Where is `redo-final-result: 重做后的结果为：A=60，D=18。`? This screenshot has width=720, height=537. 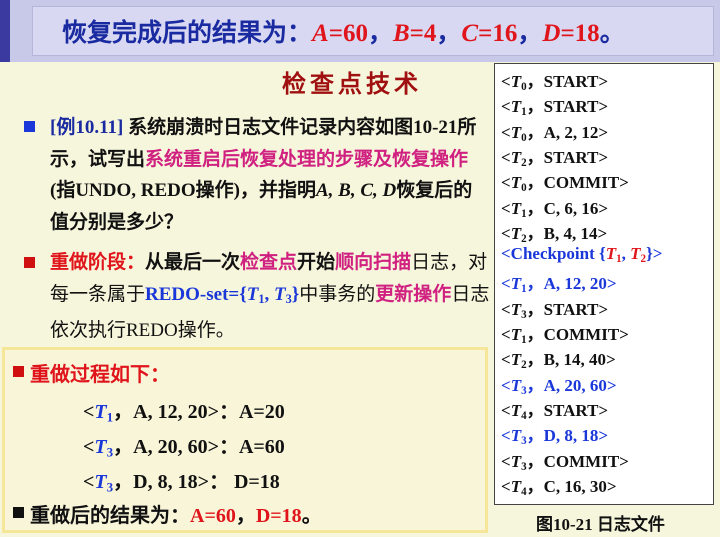
redo-final-result: 重做后的结果为：A=60，D=18。 is located at coordinates (176, 513).